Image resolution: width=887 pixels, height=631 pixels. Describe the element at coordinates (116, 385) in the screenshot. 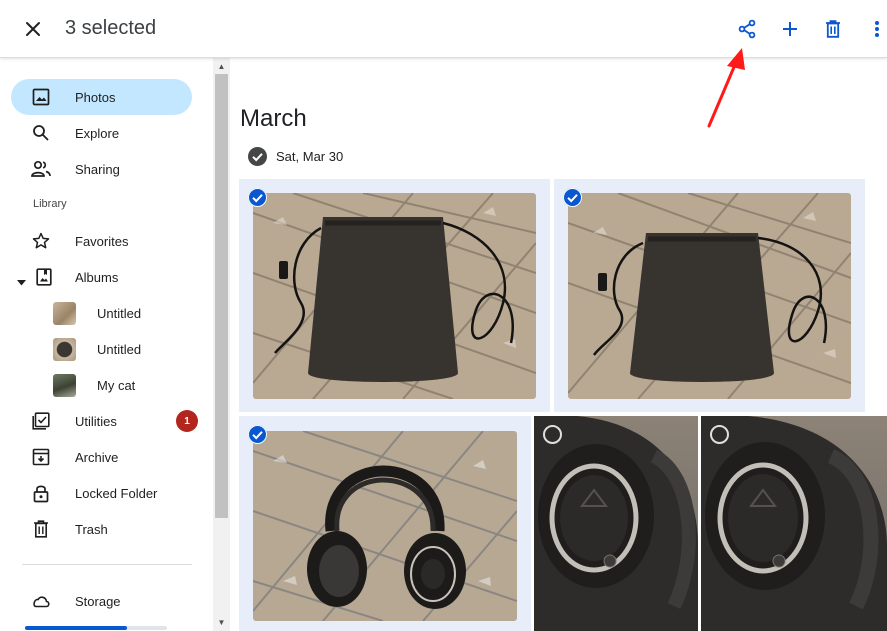

I see `sidebar-item-label: My cat` at that location.